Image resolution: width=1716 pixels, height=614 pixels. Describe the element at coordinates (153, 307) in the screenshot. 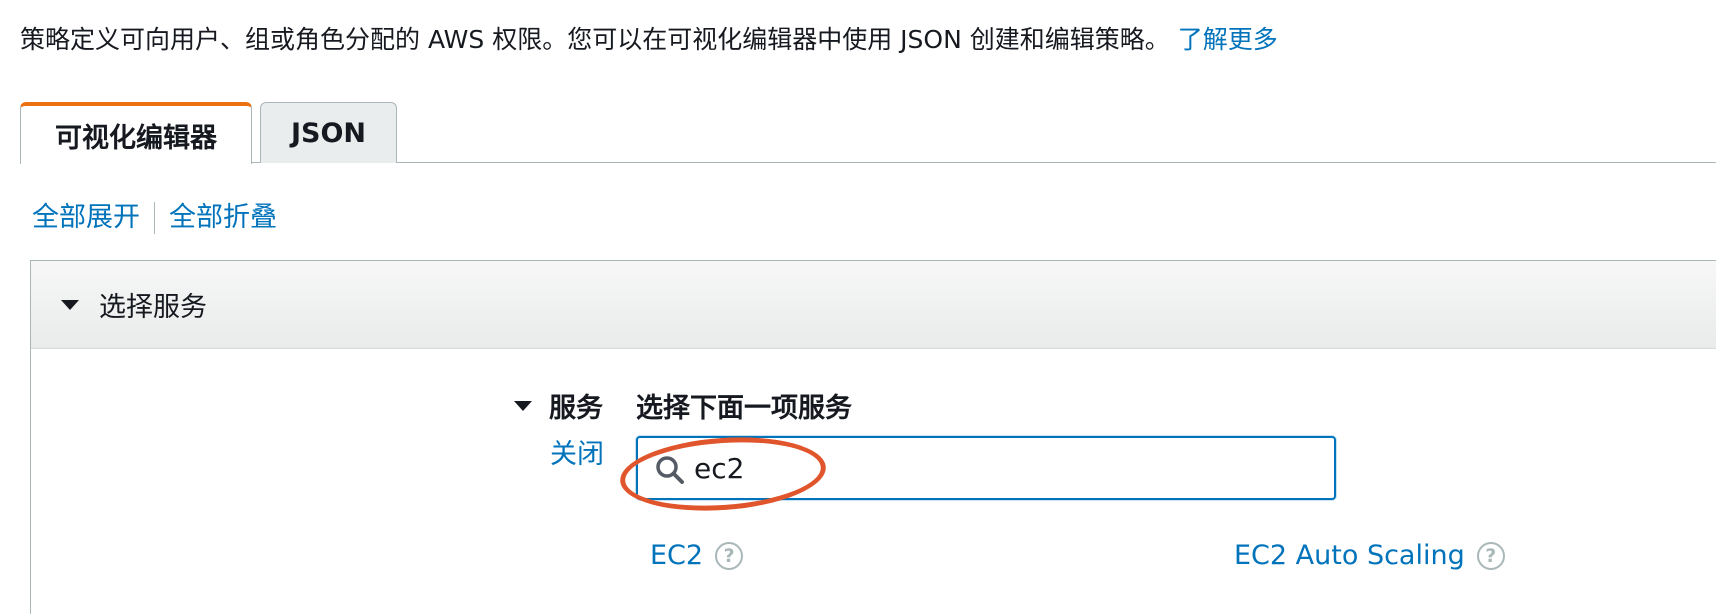

I see `panel-title: 选择服务` at that location.